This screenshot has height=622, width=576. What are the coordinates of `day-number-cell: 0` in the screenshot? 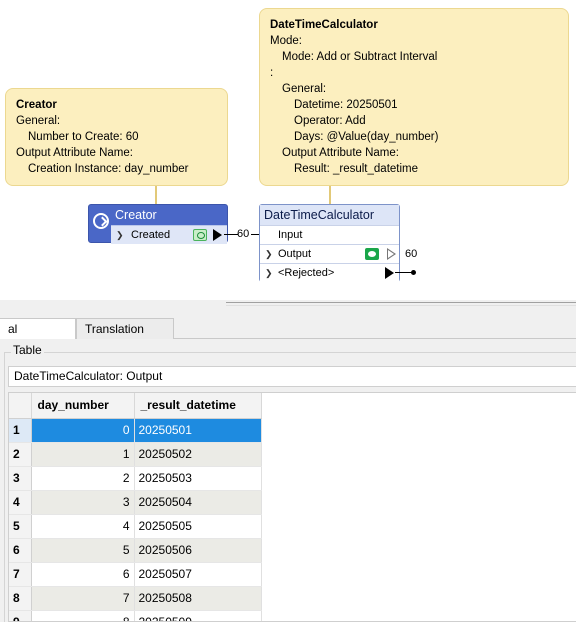 It's located at (83, 430).